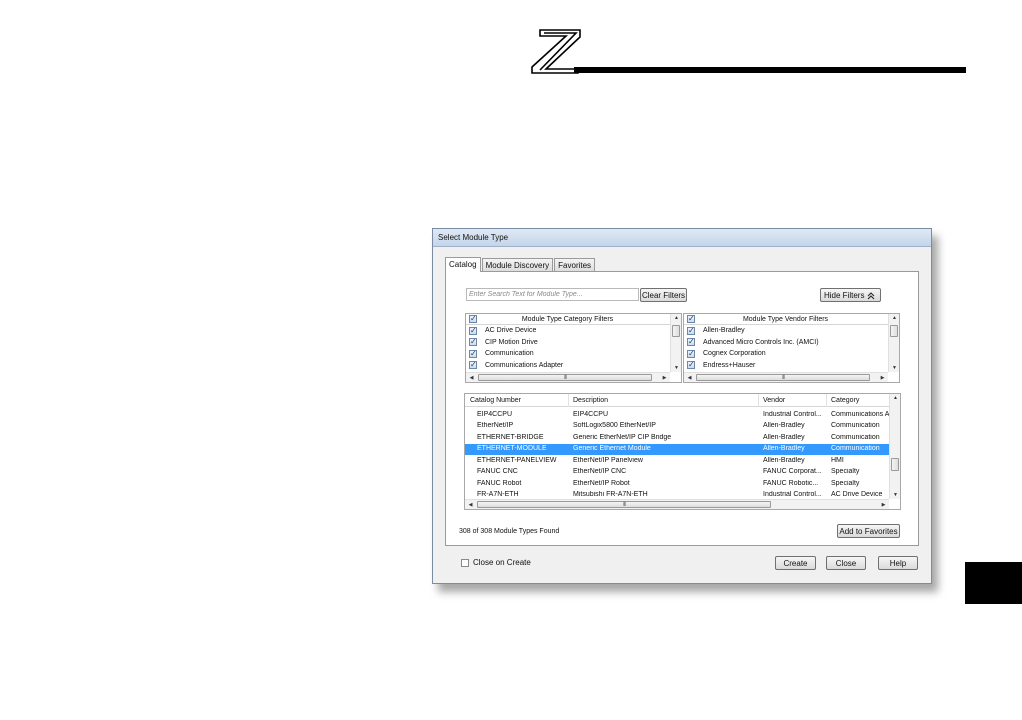 Image resolution: width=1022 pixels, height=720 pixels. What do you see at coordinates (495, 425) in the screenshot?
I see `cell-catalog-number: EtherNet/IP` at bounding box center [495, 425].